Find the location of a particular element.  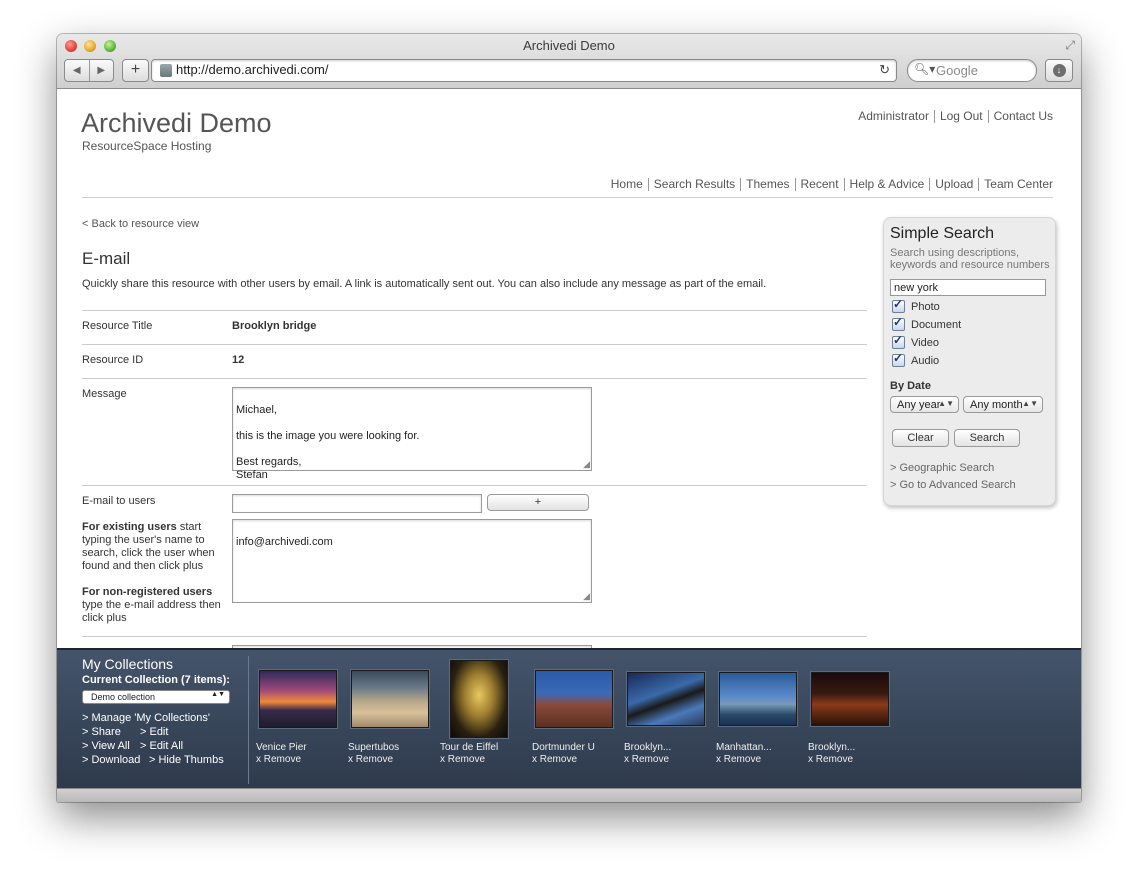

administrator-link: Administrator is located at coordinates (893, 116).